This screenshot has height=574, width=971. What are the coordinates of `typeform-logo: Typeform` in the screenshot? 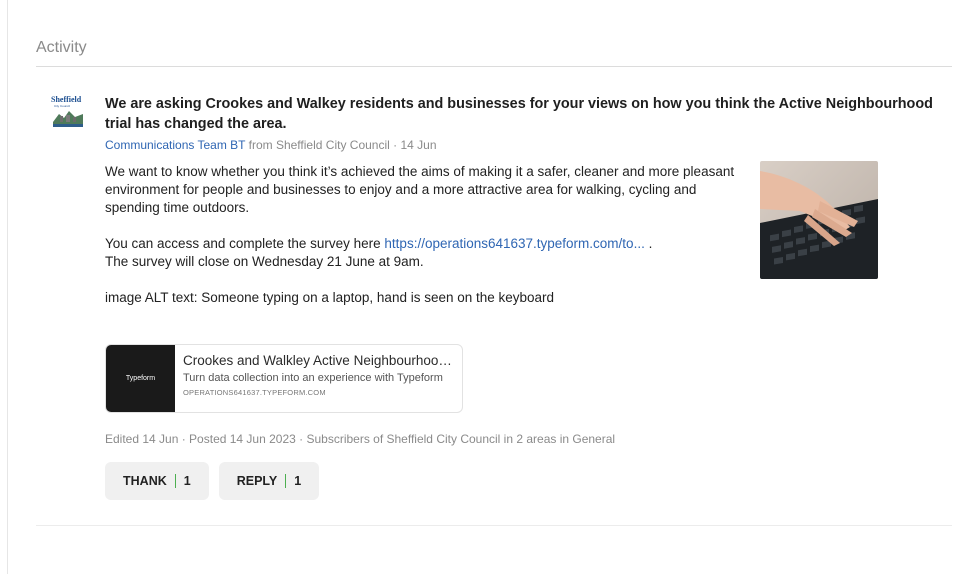 It's located at (140, 378).